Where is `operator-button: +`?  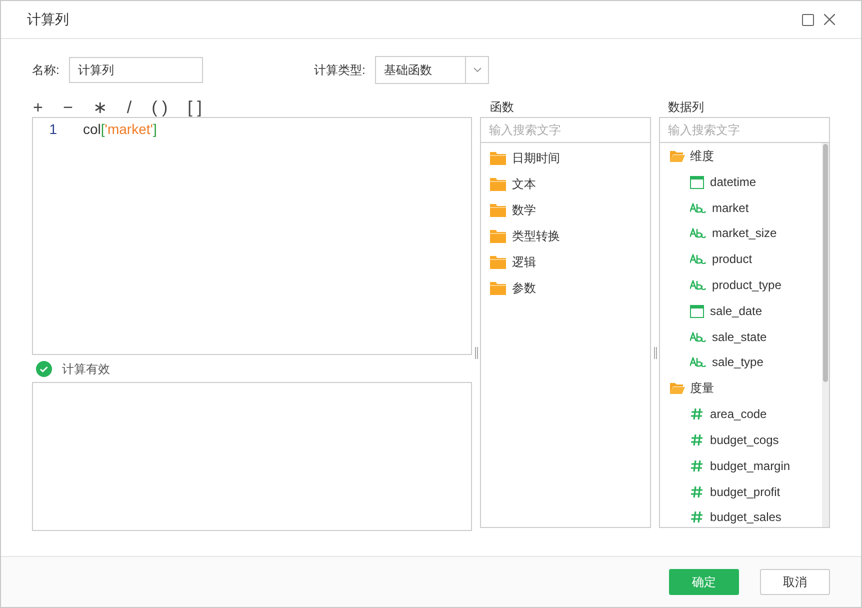
operator-button: + is located at coordinates (38, 107).